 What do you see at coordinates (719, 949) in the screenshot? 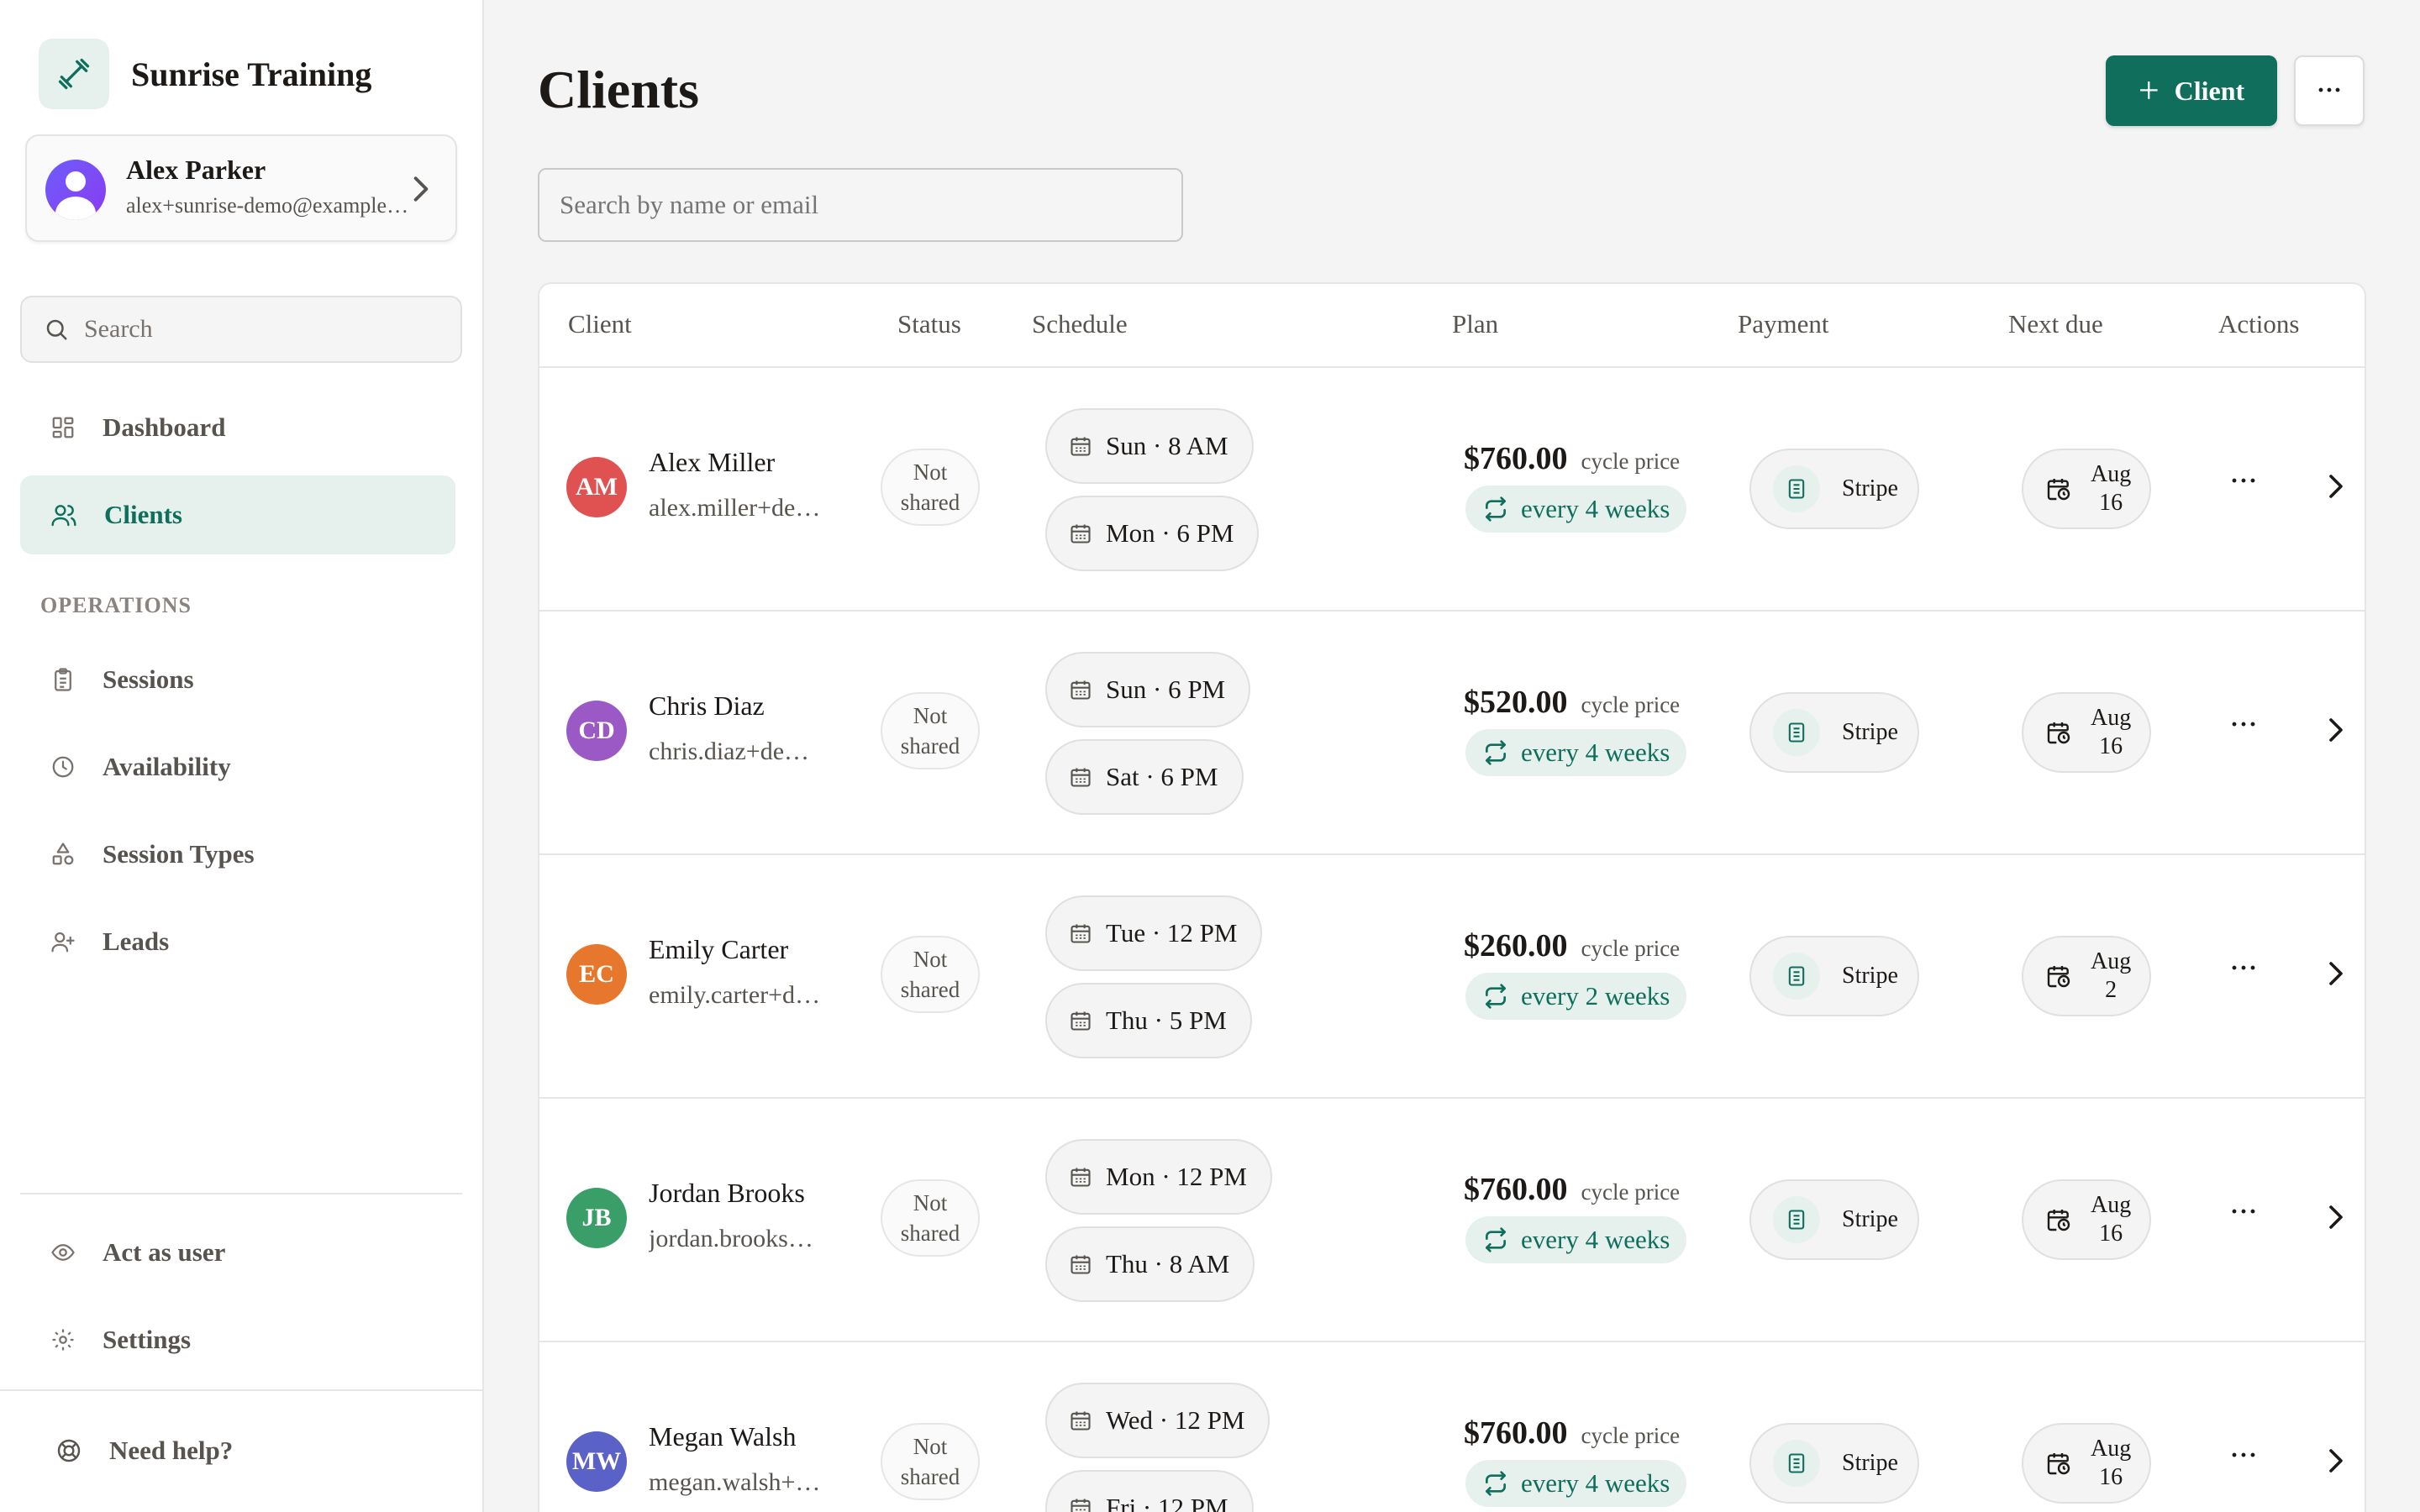
I see `client-name: Emily Carter` at bounding box center [719, 949].